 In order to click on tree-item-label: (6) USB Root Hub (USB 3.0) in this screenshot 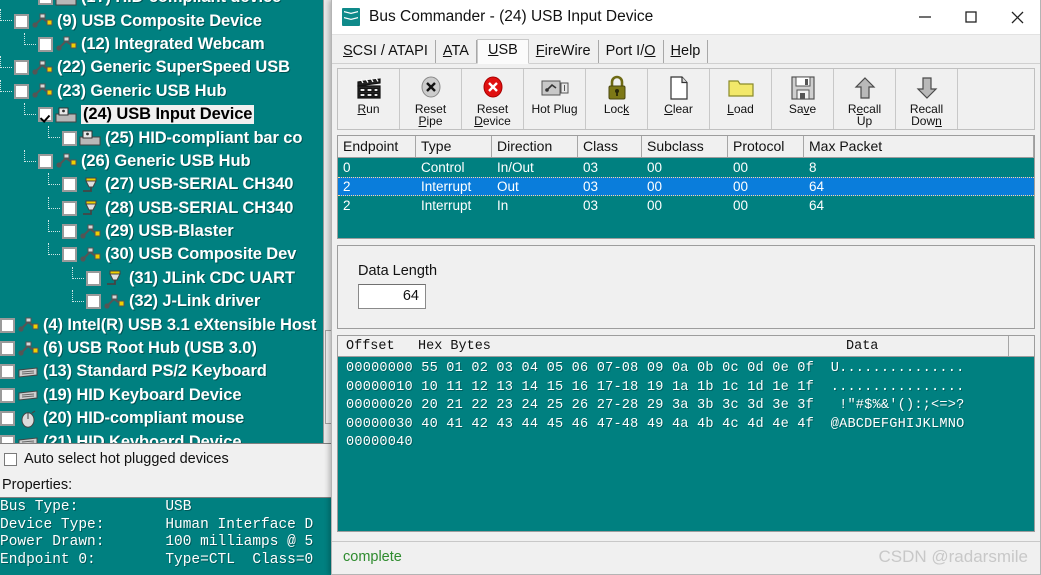, I will do `click(150, 348)`.